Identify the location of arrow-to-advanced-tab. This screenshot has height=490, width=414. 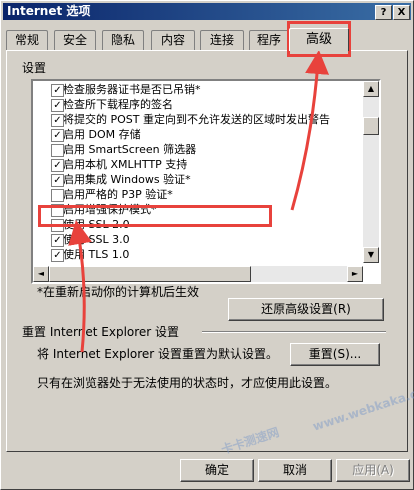
(310, 130).